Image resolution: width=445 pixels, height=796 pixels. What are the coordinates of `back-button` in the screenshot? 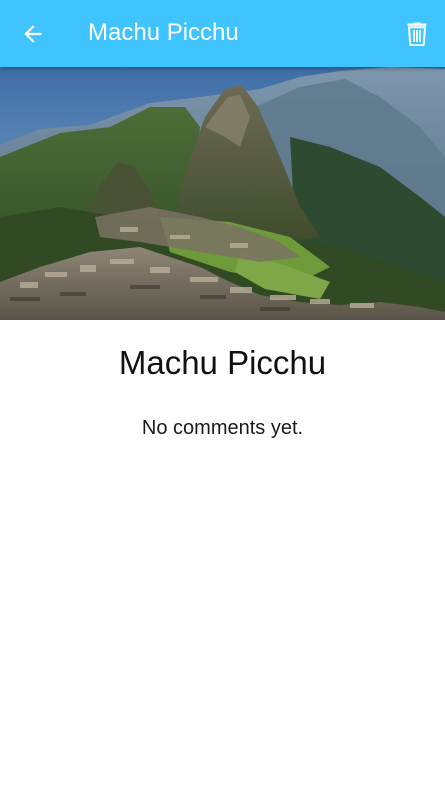 It's located at (33, 33).